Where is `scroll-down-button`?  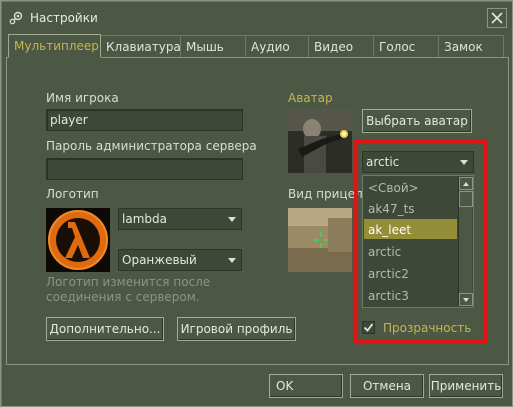 scroll-down-button is located at coordinates (466, 299).